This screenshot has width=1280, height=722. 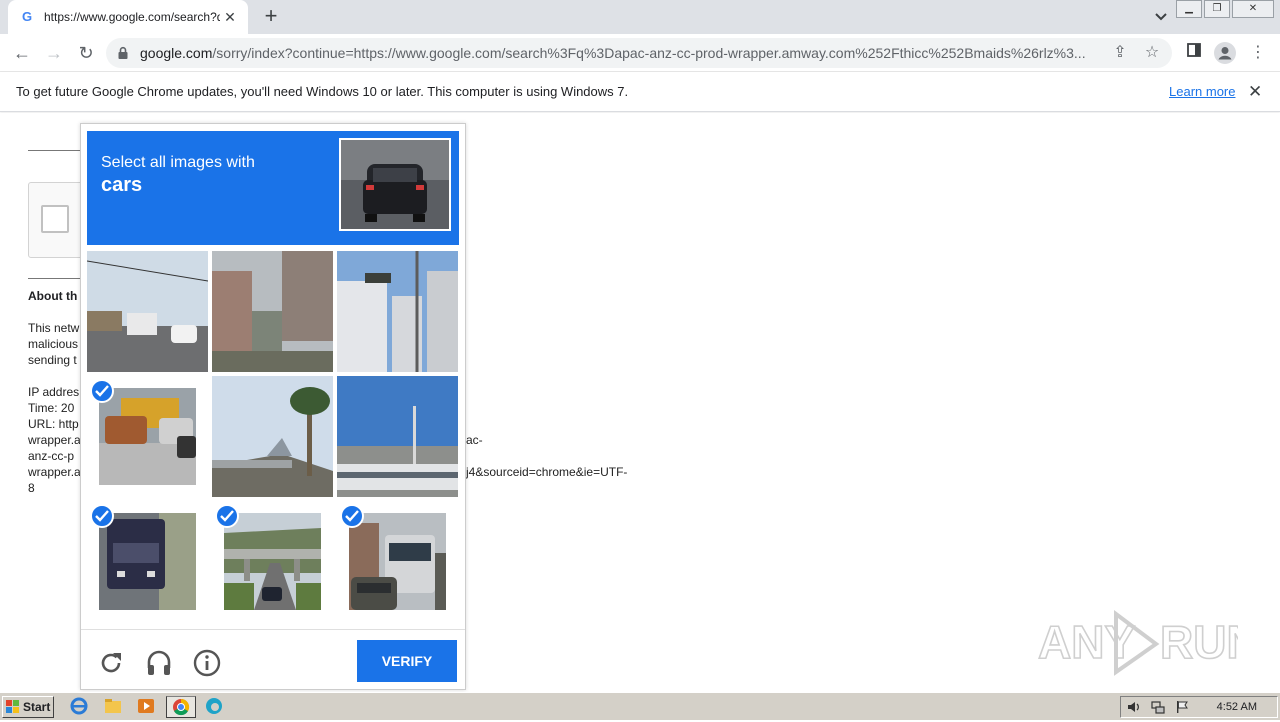 What do you see at coordinates (176, 53) in the screenshot?
I see `url-host: google.com` at bounding box center [176, 53].